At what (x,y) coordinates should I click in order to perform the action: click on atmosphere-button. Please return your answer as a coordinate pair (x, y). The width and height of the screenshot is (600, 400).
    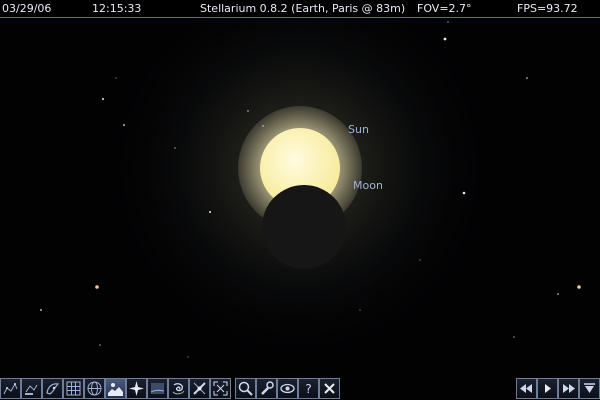
    Looking at the image, I should click on (157, 388).